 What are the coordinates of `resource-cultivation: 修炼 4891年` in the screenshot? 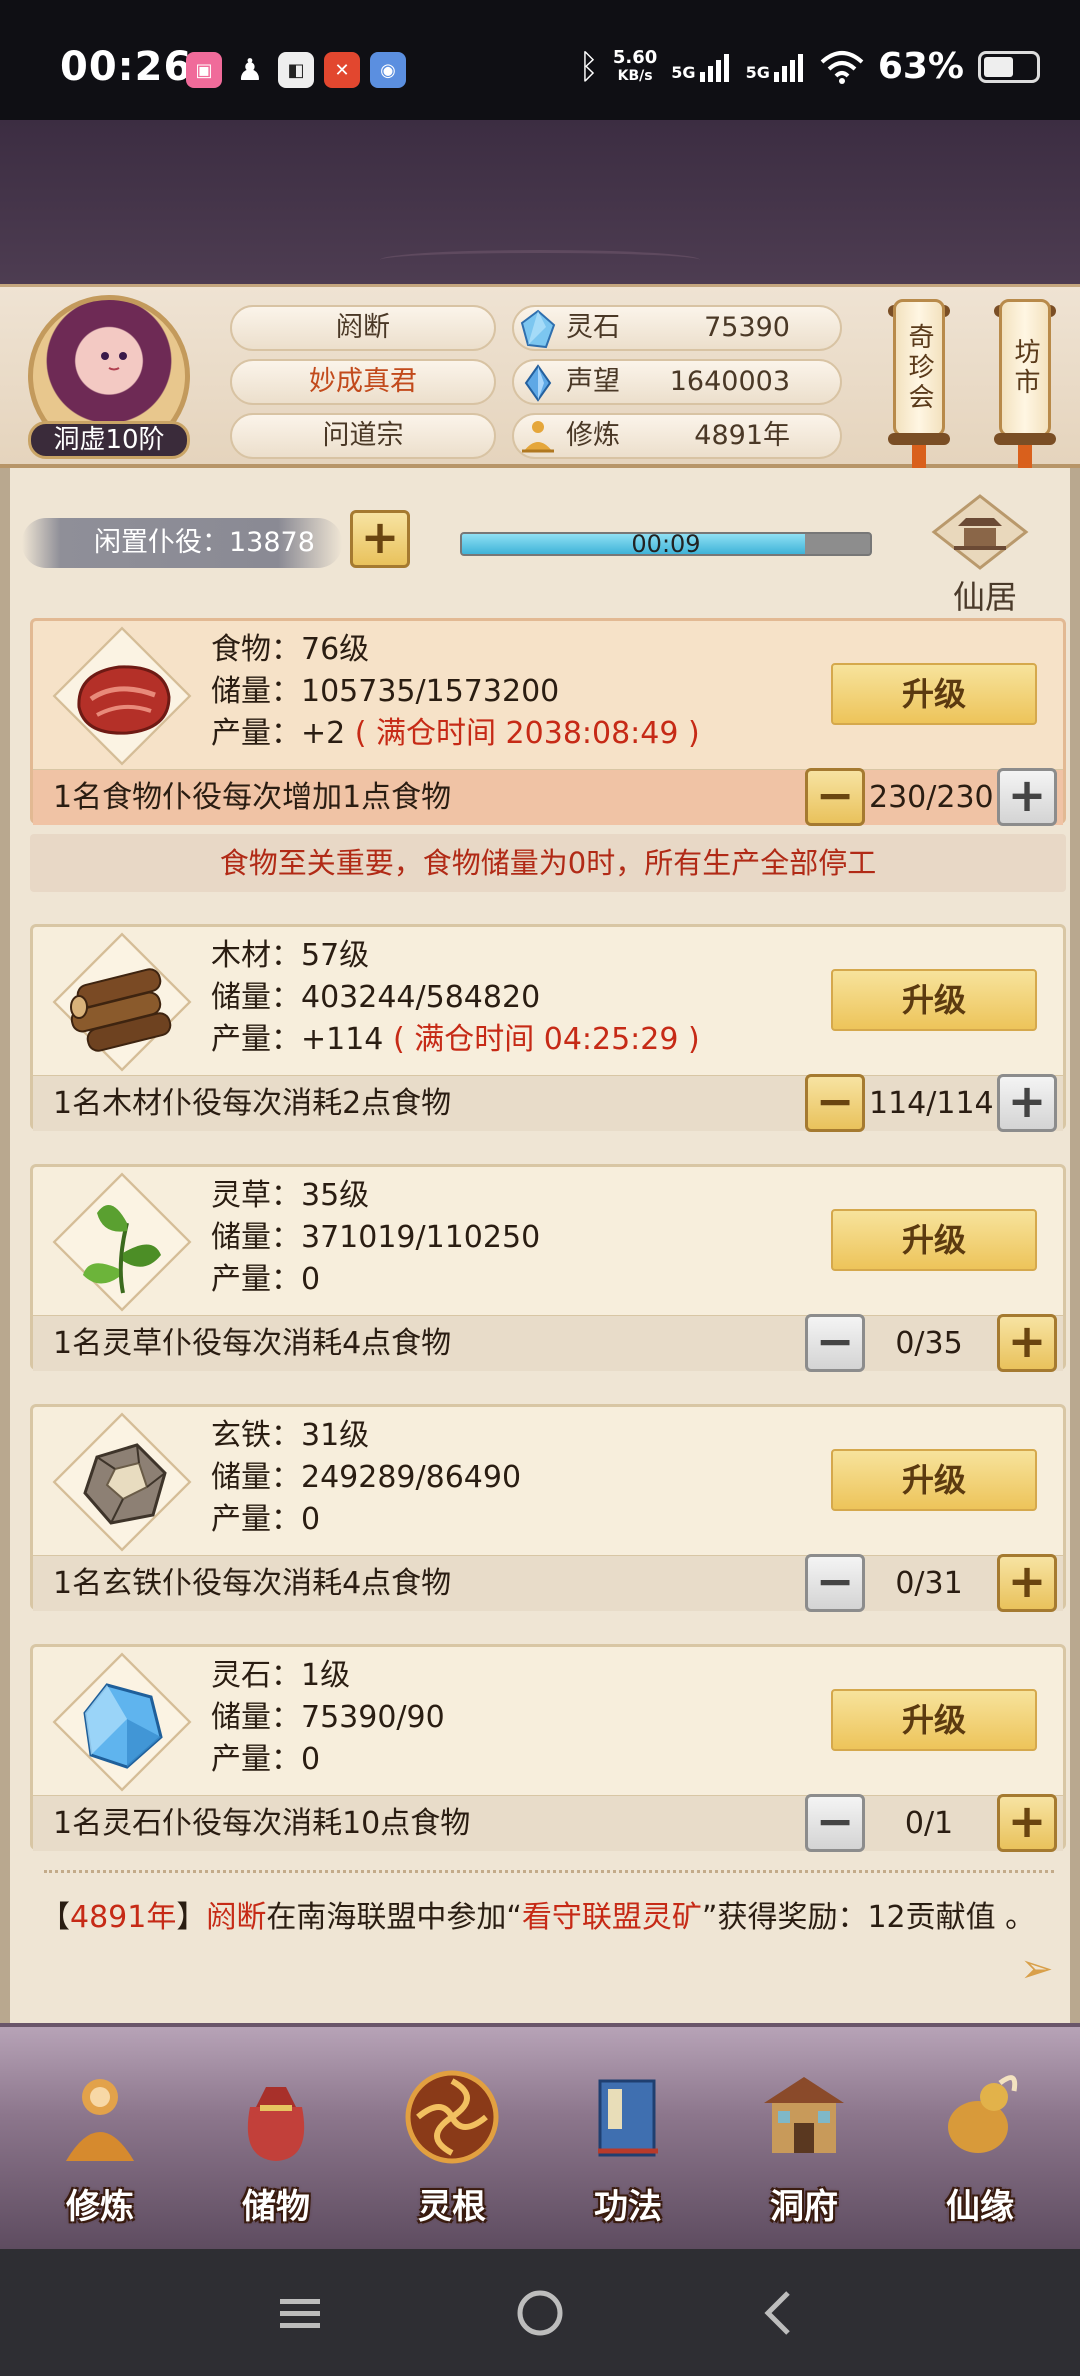 It's located at (677, 436).